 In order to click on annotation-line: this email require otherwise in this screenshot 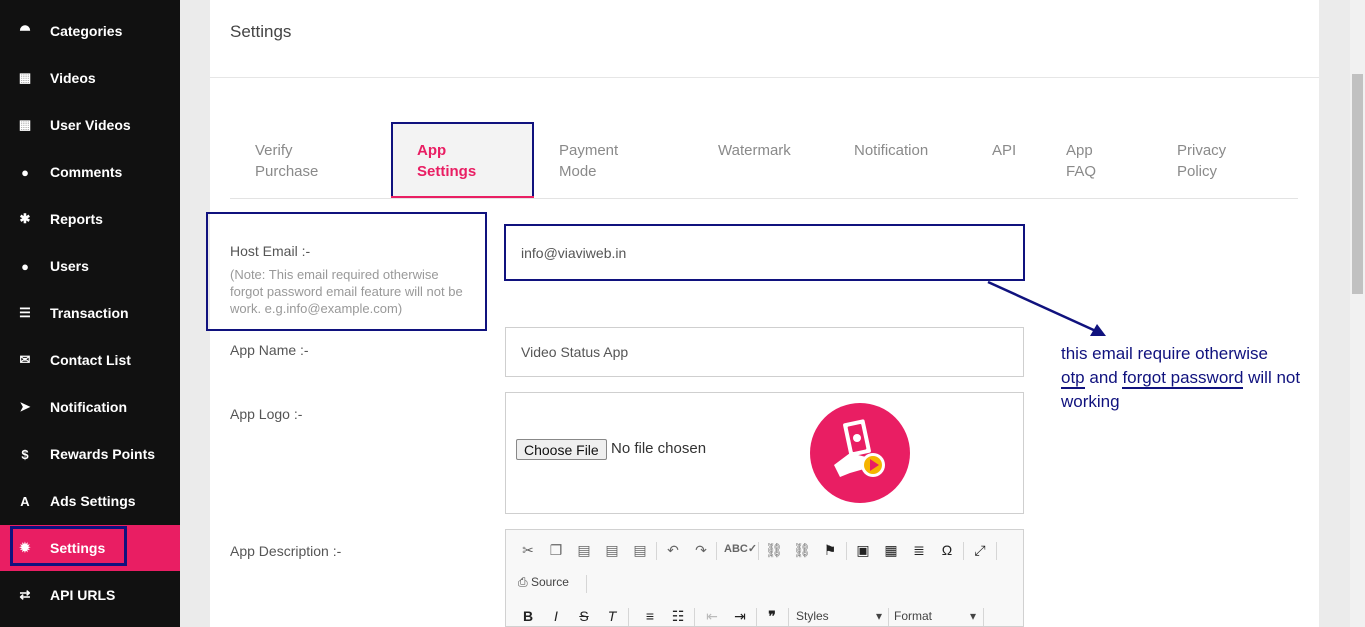, I will do `click(1164, 353)`.